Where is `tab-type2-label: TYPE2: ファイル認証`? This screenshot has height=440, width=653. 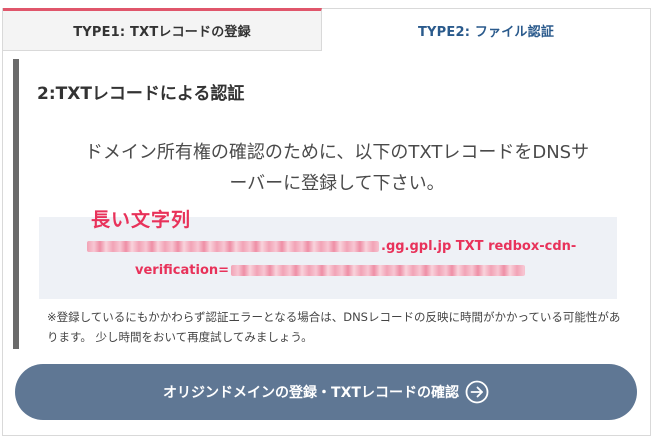 tab-type2-label: TYPE2: ファイル認証 is located at coordinates (486, 32).